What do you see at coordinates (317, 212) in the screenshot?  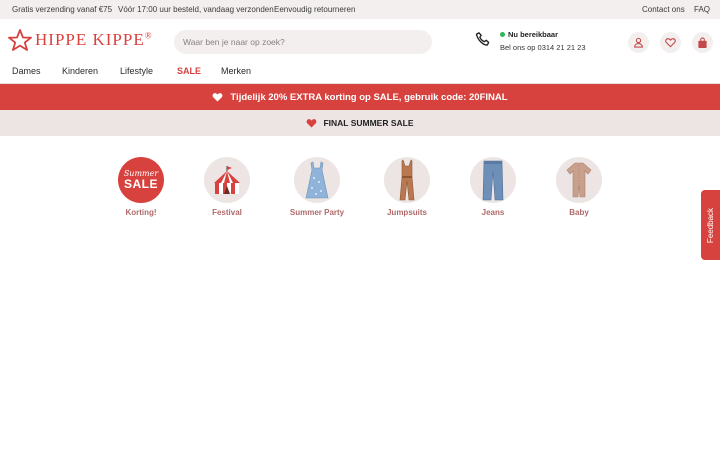 I see `category-label: Summer Party` at bounding box center [317, 212].